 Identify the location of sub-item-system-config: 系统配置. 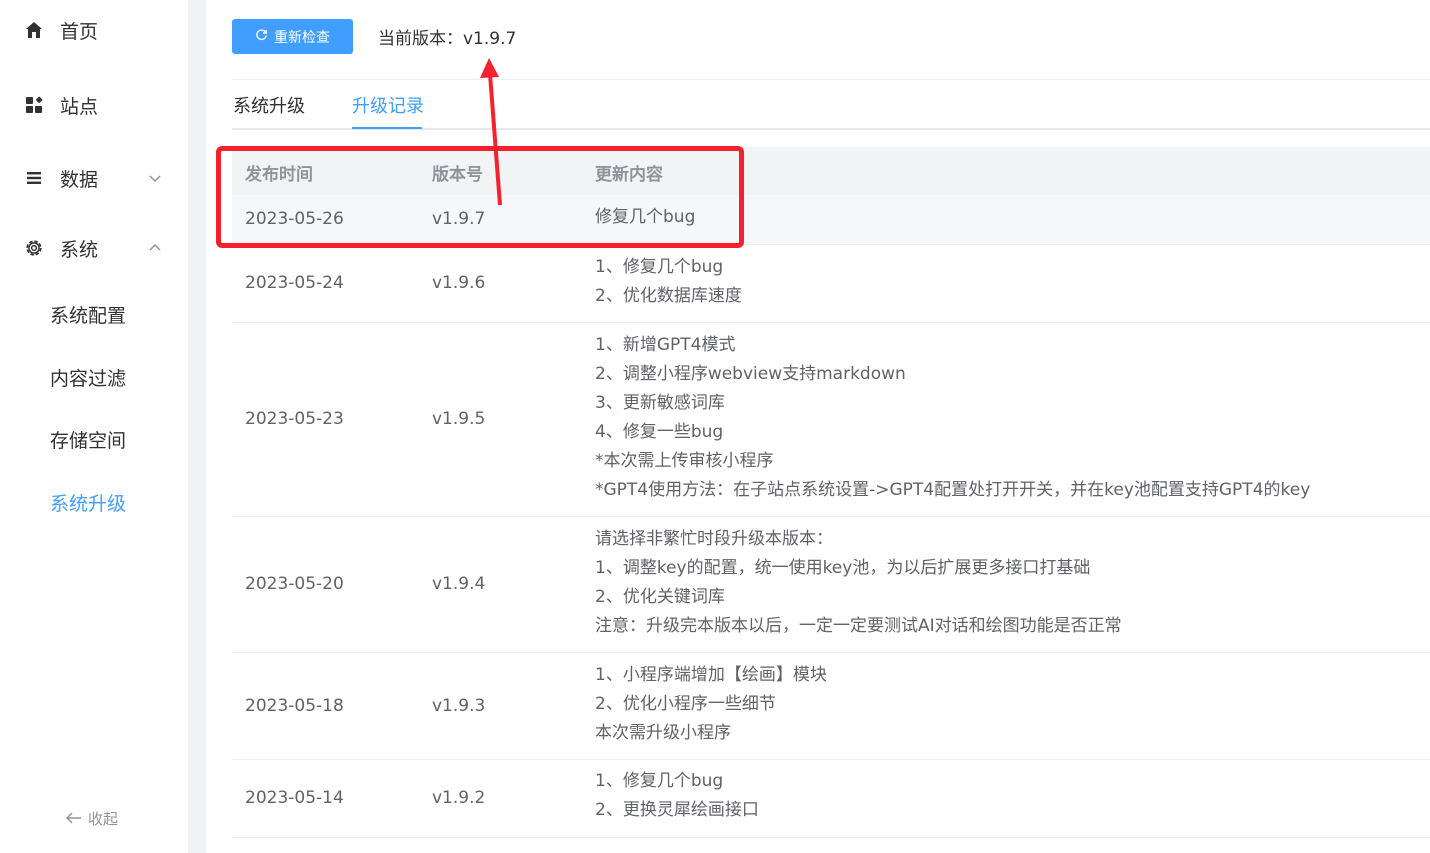
(94, 314).